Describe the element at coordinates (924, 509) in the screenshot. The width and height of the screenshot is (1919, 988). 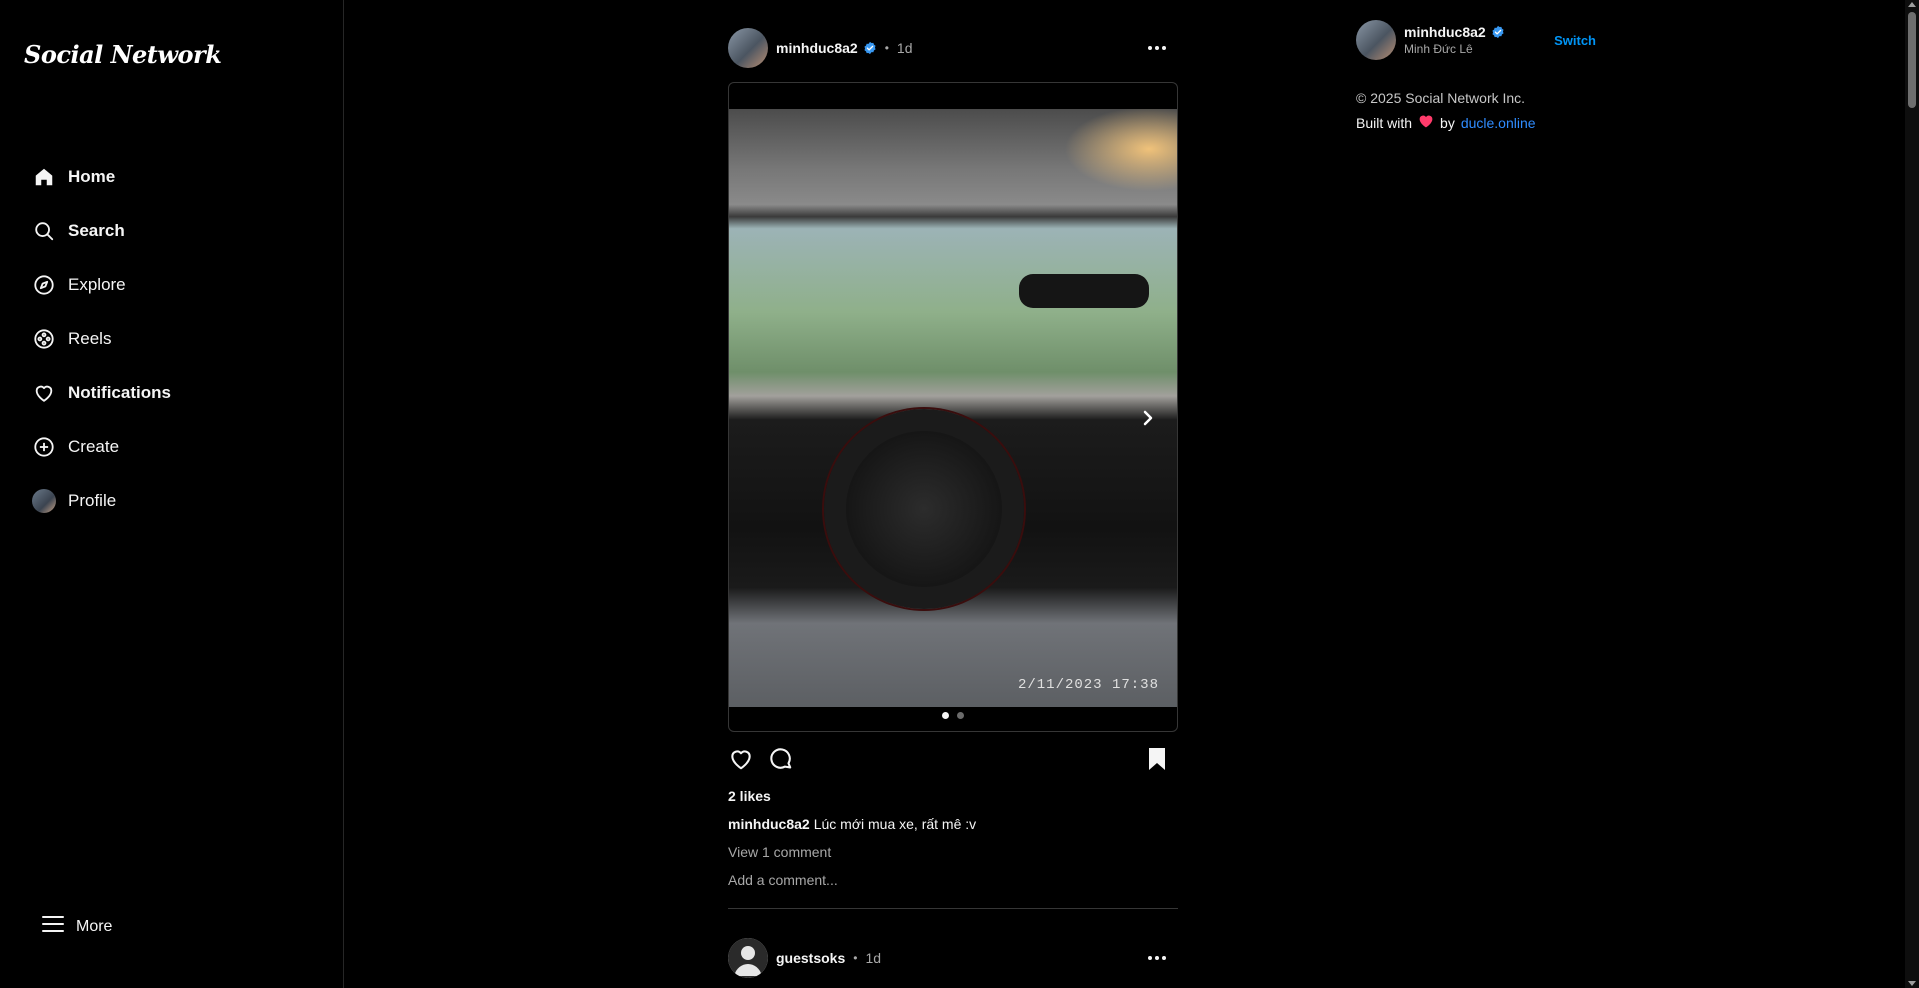
I see `photo-detail-wheel` at that location.